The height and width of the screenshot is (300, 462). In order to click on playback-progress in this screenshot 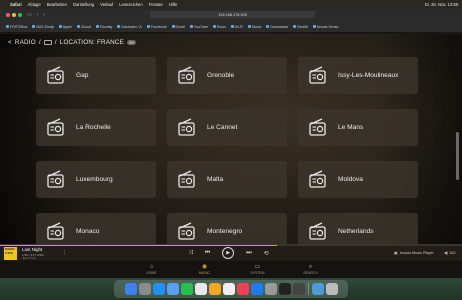, I will do `click(231, 245)`.